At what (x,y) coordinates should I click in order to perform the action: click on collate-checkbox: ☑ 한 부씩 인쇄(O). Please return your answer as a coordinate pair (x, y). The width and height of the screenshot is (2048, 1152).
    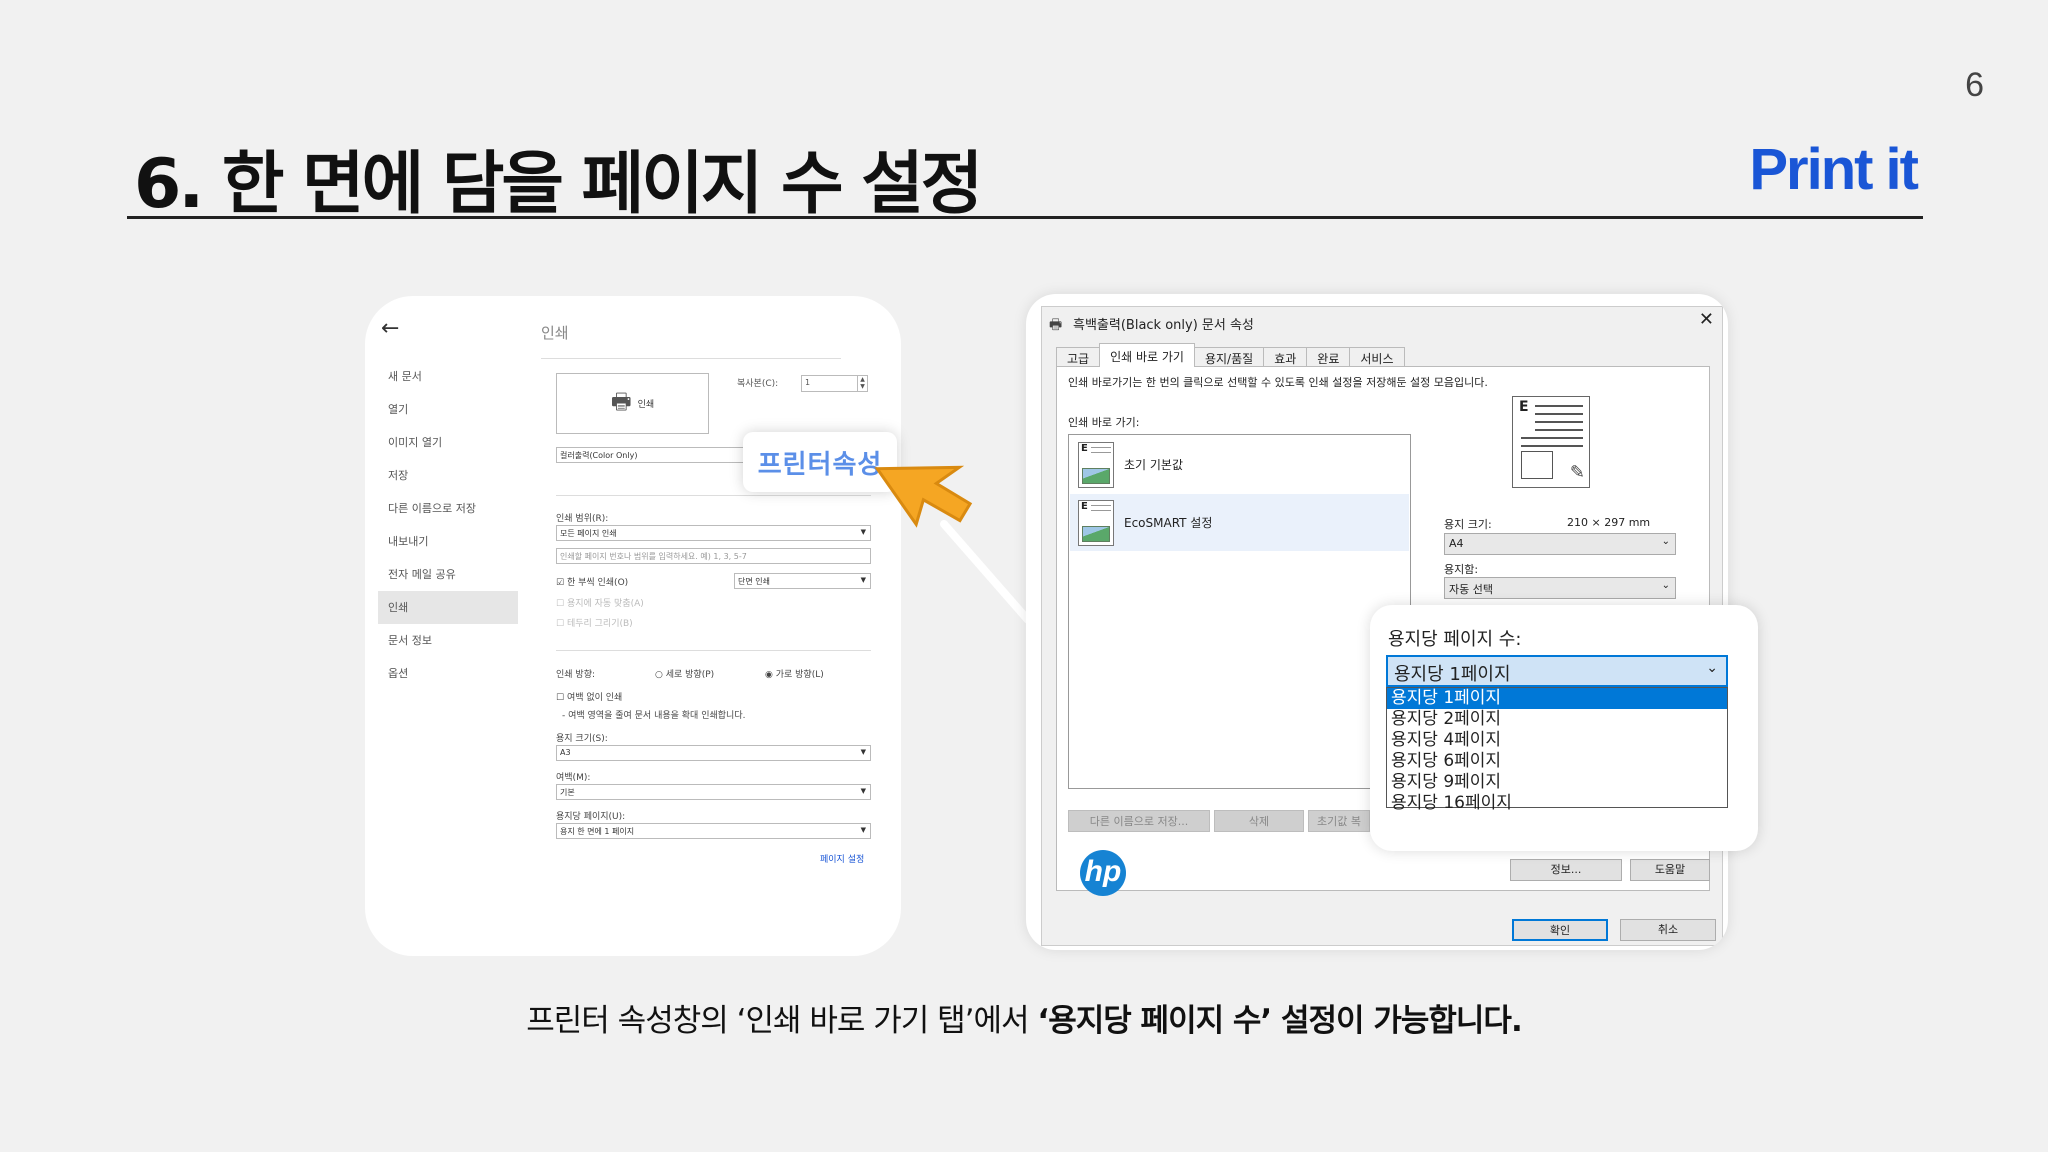
    Looking at the image, I should click on (592, 581).